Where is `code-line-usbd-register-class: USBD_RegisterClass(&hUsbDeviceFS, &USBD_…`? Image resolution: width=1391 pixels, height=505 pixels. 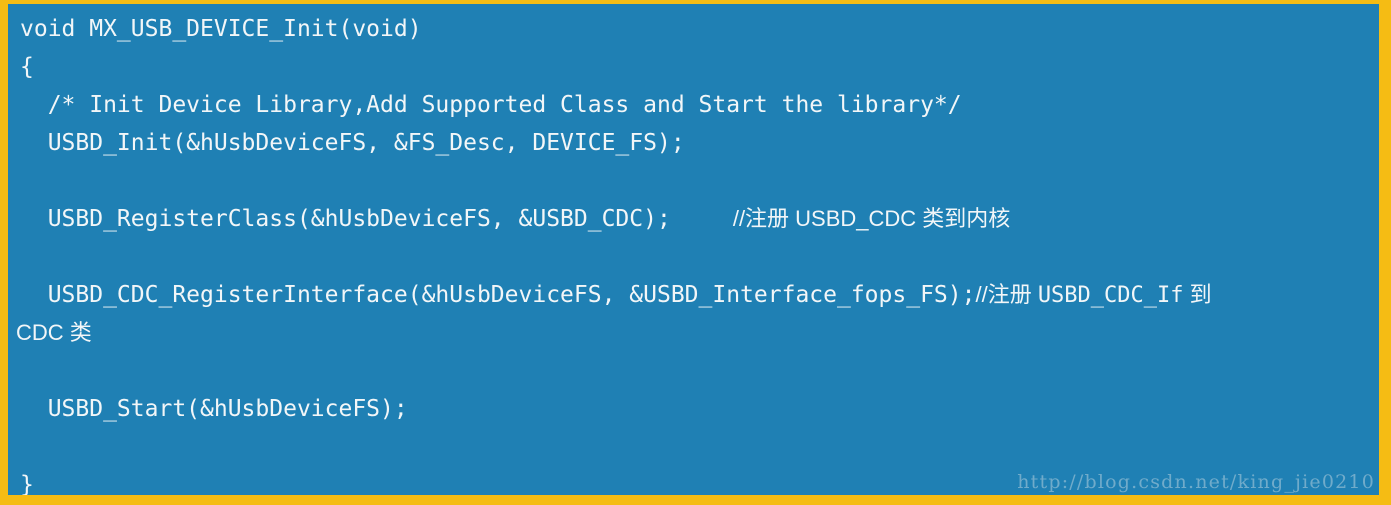 code-line-usbd-register-class: USBD_RegisterClass(&hUsbDeviceFS, &USBD_… is located at coordinates (699, 219).